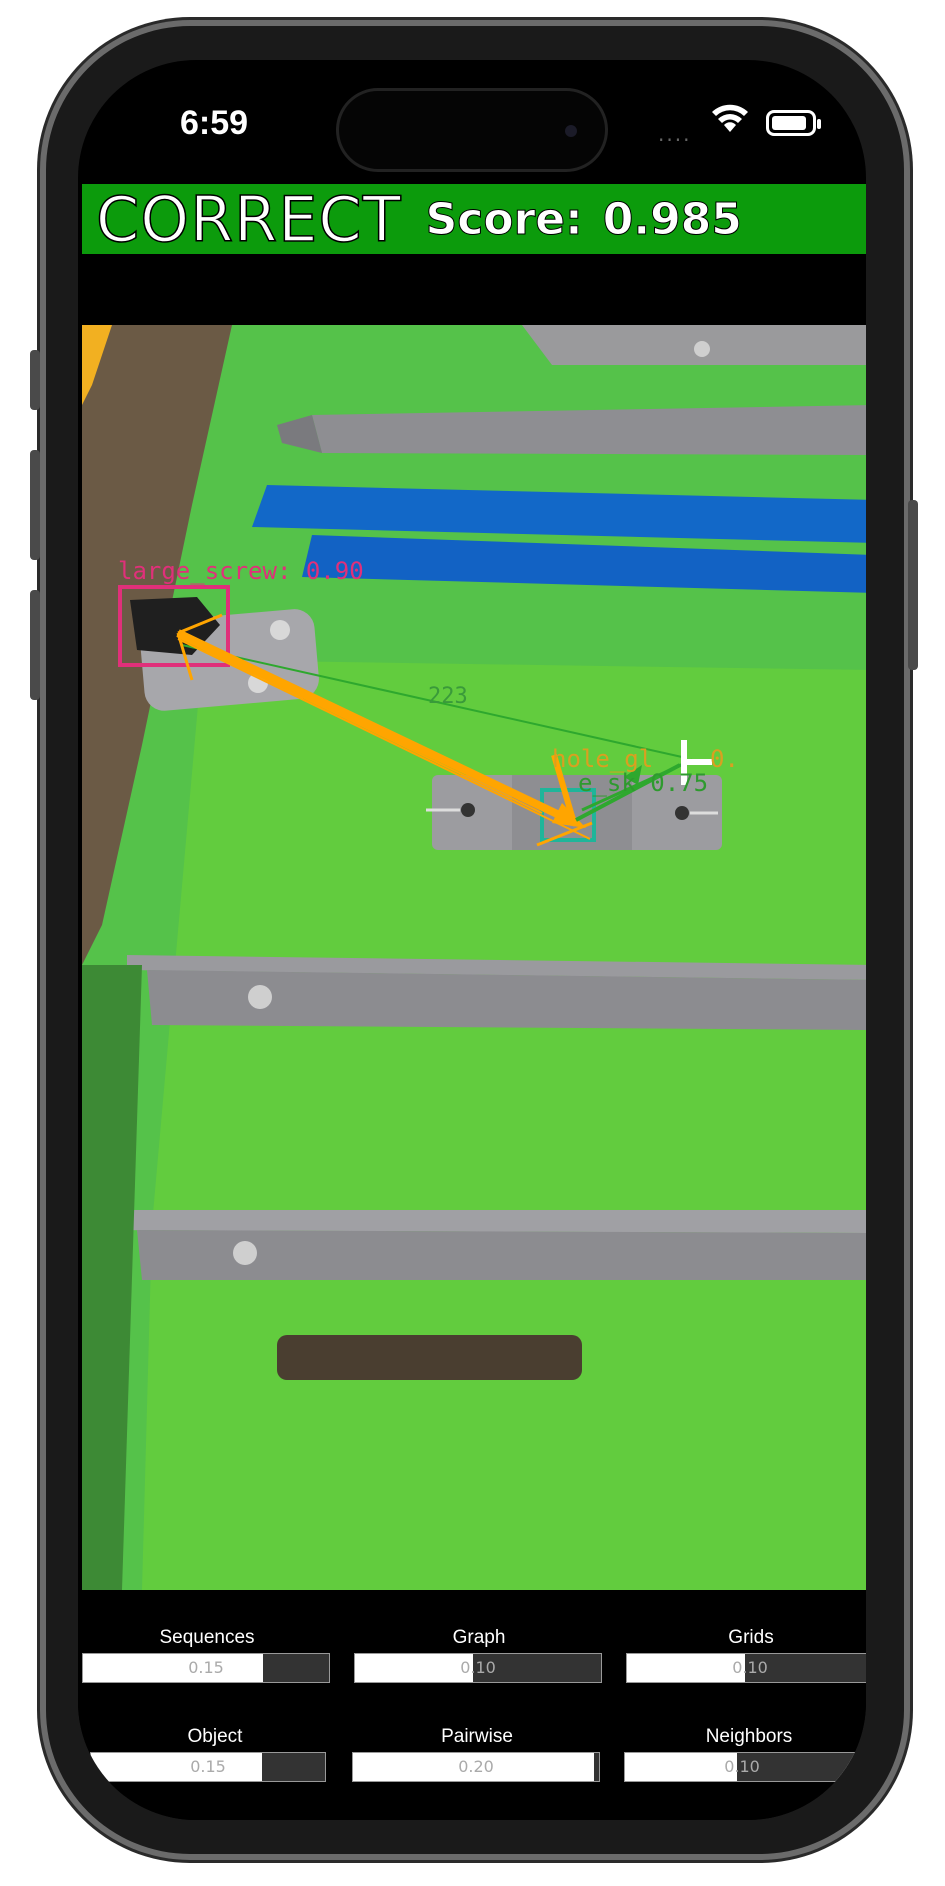 The image size is (945, 1886). What do you see at coordinates (479, 1637) in the screenshot?
I see `metric-label: Graph` at bounding box center [479, 1637].